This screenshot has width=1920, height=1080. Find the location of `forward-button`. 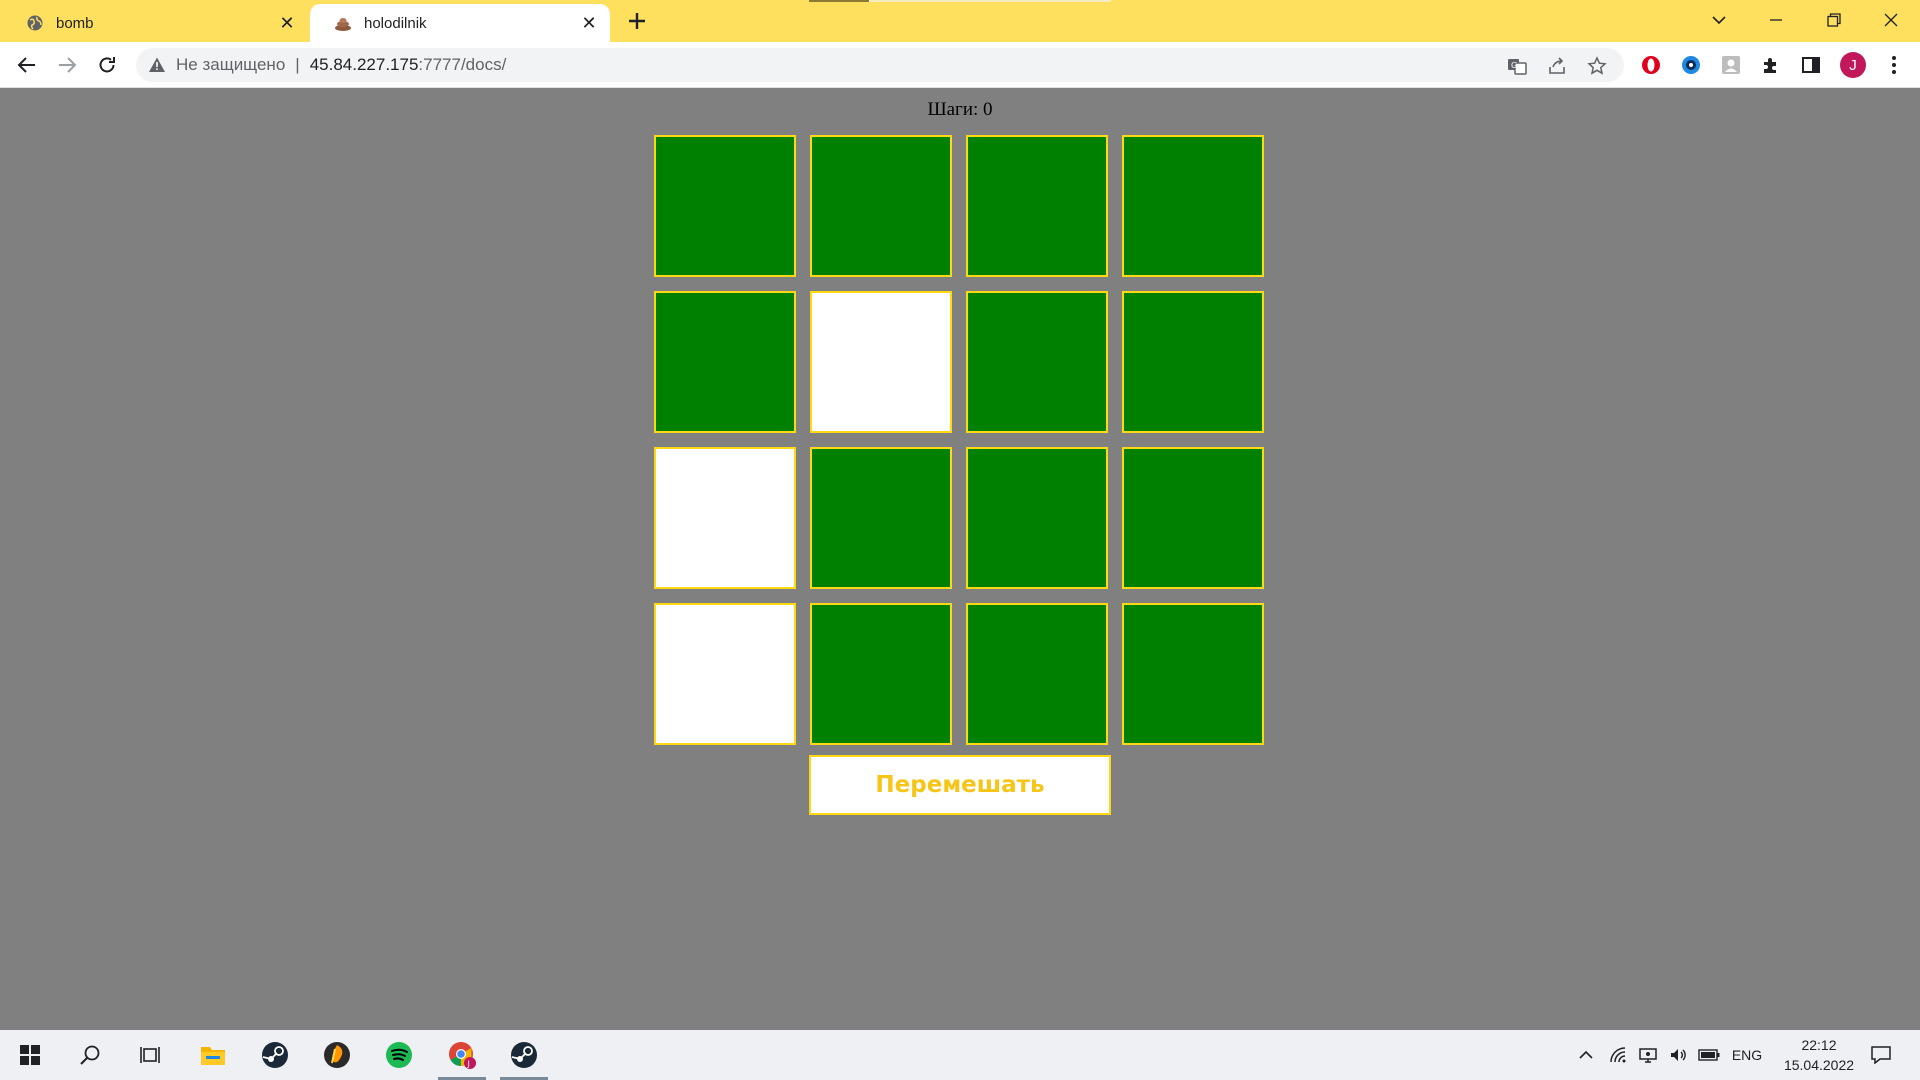

forward-button is located at coordinates (67, 65).